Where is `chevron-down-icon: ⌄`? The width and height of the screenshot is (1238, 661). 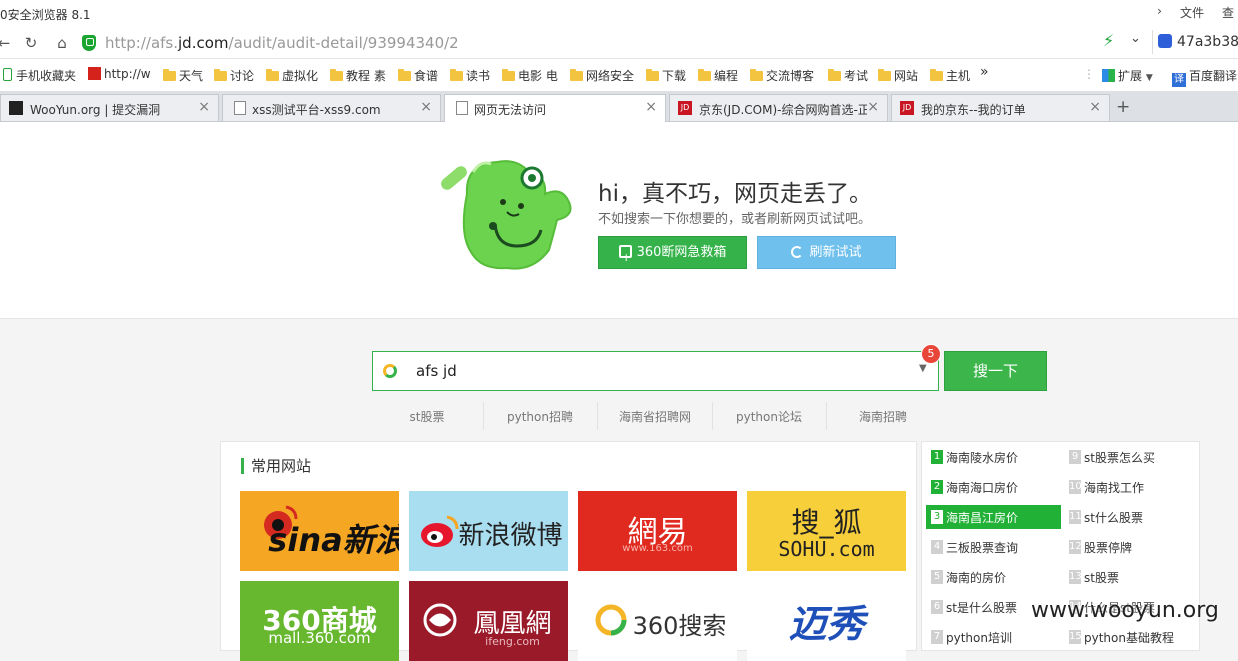
chevron-down-icon: ⌄ is located at coordinates (1135, 38).